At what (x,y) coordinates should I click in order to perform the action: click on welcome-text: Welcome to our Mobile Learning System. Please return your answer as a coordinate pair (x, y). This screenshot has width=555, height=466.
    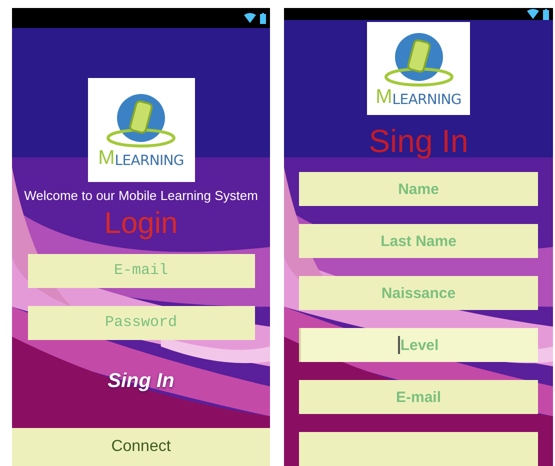
    Looking at the image, I should click on (141, 196).